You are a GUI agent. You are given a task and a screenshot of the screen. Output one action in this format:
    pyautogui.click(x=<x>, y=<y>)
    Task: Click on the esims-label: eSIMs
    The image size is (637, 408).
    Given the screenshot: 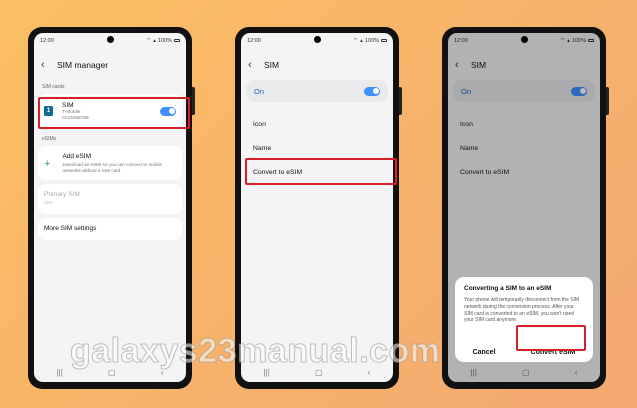 What is the action you would take?
    pyautogui.click(x=49, y=139)
    